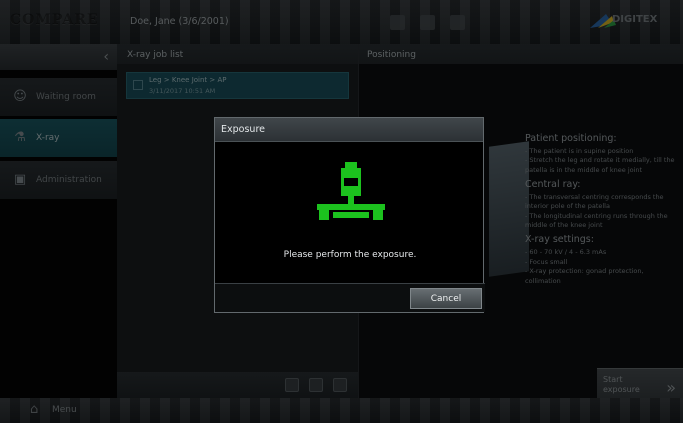 This screenshot has height=423, width=683. What do you see at coordinates (350, 297) in the screenshot?
I see `dialog-footer: Cancel` at bounding box center [350, 297].